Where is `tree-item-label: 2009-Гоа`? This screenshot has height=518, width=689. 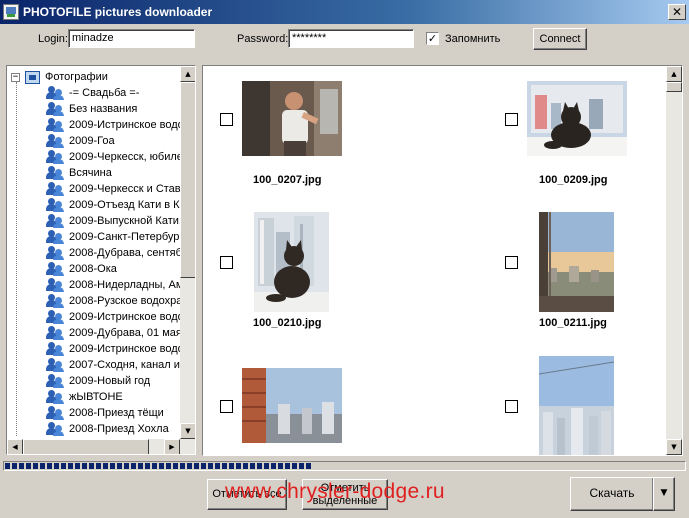 tree-item-label: 2009-Гоа is located at coordinates (92, 141).